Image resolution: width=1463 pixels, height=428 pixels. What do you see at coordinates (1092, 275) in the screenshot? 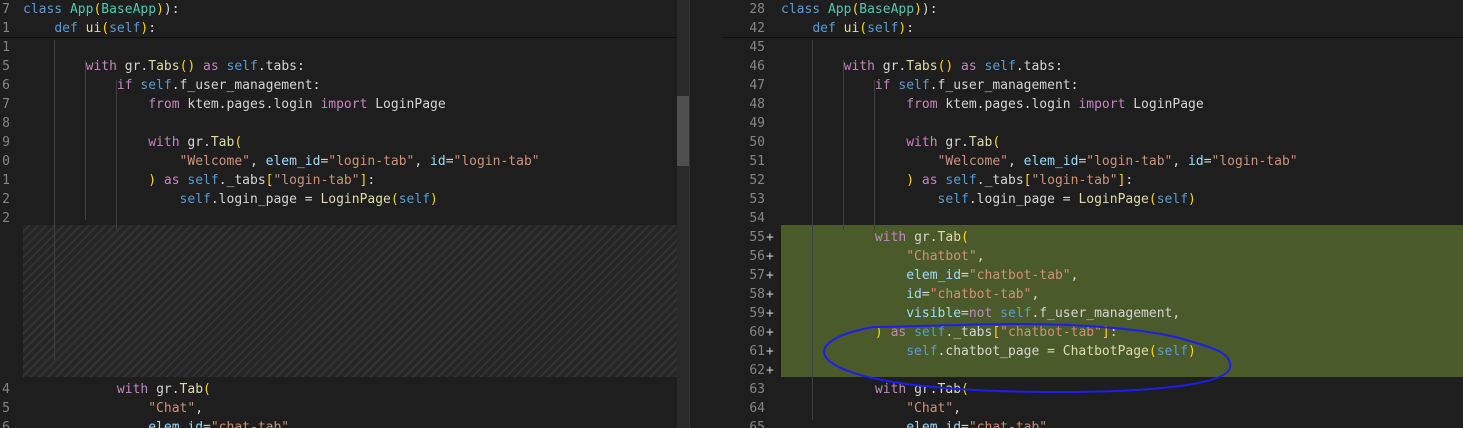
I see `right-code-line: 57 + elem_id="chatbot-tab",` at bounding box center [1092, 275].